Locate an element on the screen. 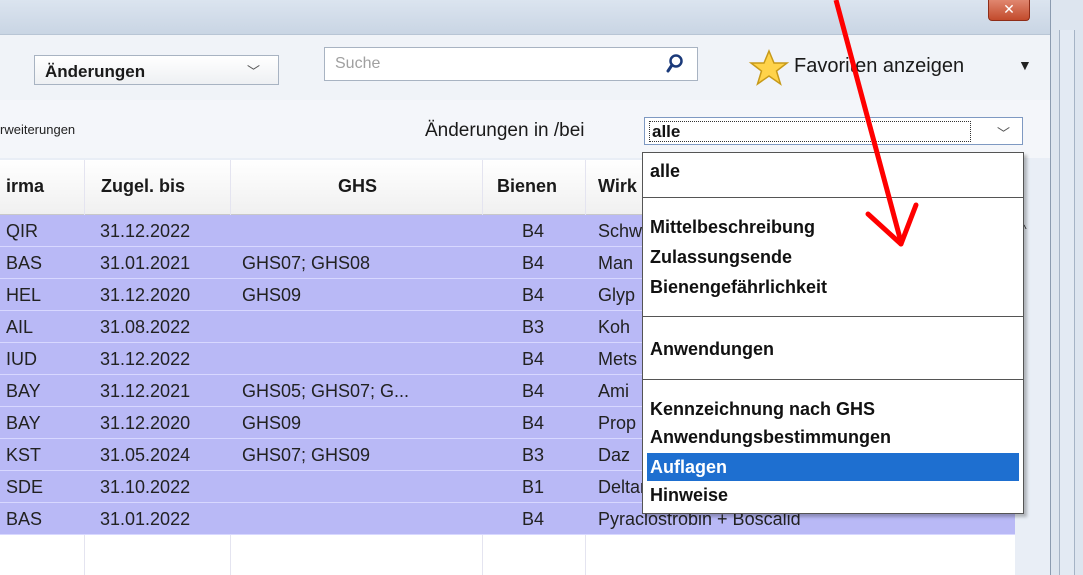 The image size is (1083, 575). annotation-arrow-icon is located at coordinates (876, 123).